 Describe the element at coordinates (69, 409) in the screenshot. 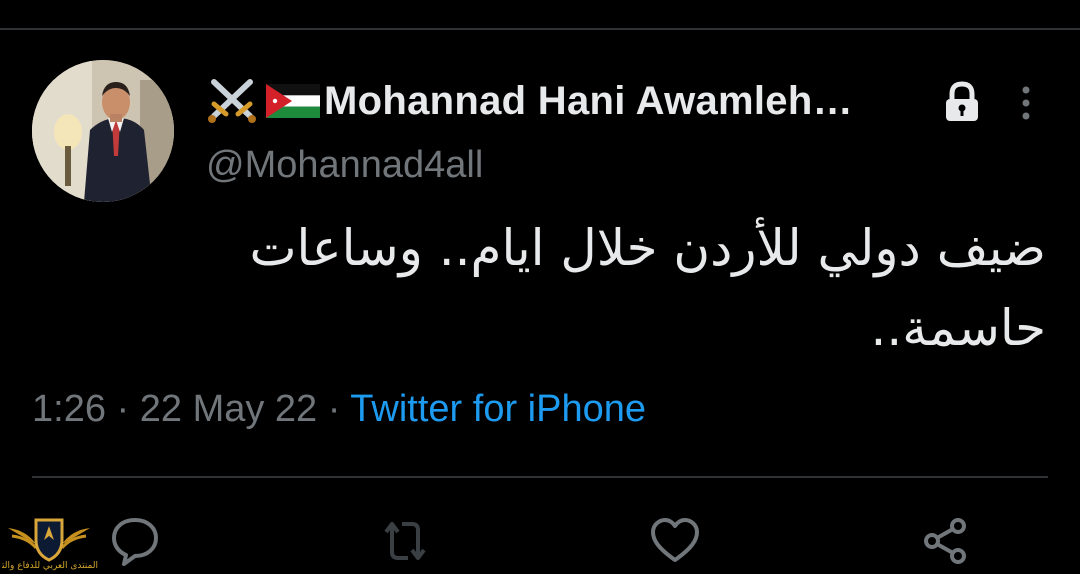

I see `tweet-time: 1:26` at that location.